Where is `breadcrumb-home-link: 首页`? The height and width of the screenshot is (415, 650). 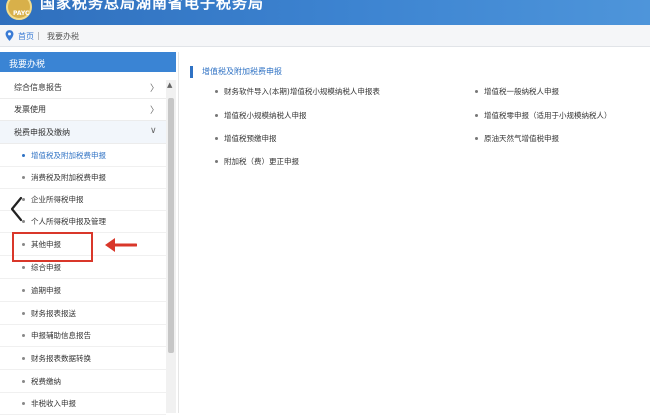
breadcrumb-home-link: 首页 is located at coordinates (26, 36).